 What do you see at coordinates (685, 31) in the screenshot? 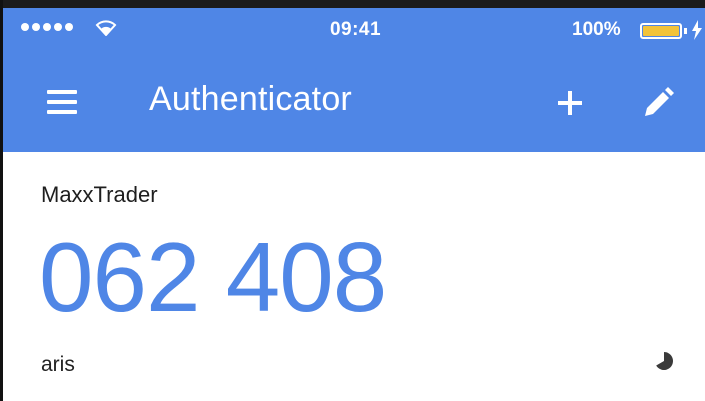
I see `battery-tip` at bounding box center [685, 31].